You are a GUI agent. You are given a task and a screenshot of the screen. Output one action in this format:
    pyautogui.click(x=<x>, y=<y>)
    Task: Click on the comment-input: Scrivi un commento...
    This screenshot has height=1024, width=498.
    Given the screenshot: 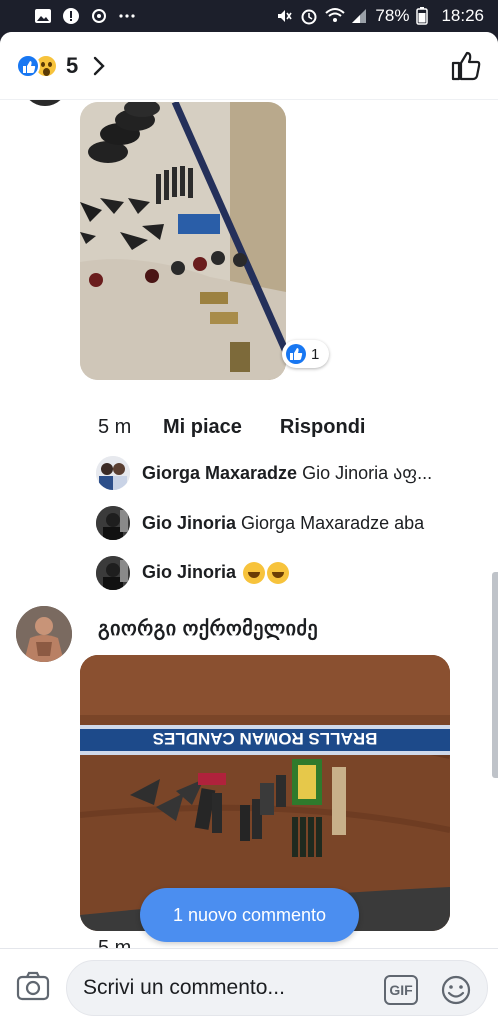 What is the action you would take?
    pyautogui.click(x=277, y=988)
    